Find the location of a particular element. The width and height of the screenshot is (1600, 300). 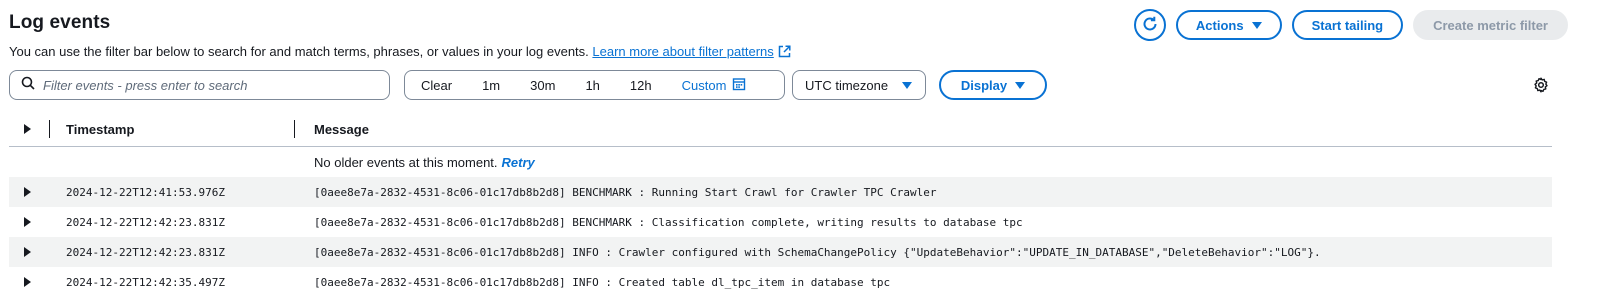

display-button: Display is located at coordinates (993, 85).